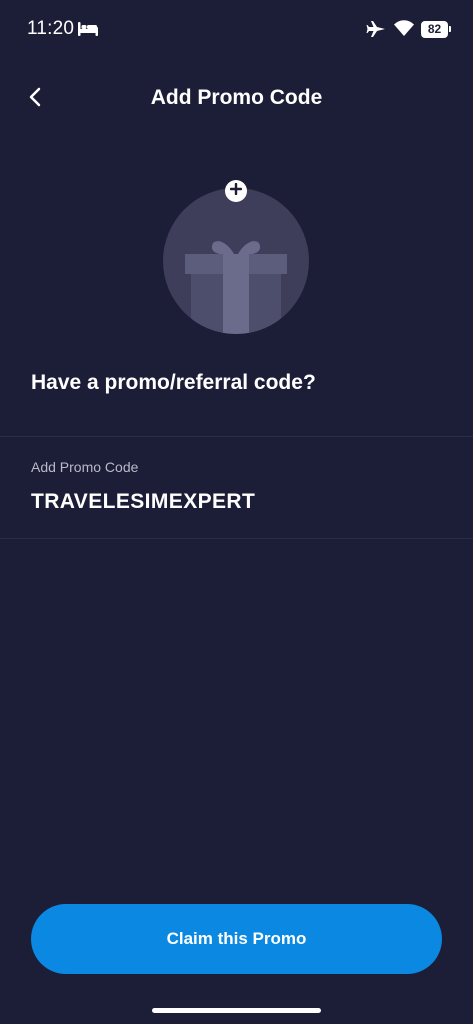 The image size is (473, 1024). What do you see at coordinates (236, 30) in the screenshot?
I see `status-bar: 11:20 82` at bounding box center [236, 30].